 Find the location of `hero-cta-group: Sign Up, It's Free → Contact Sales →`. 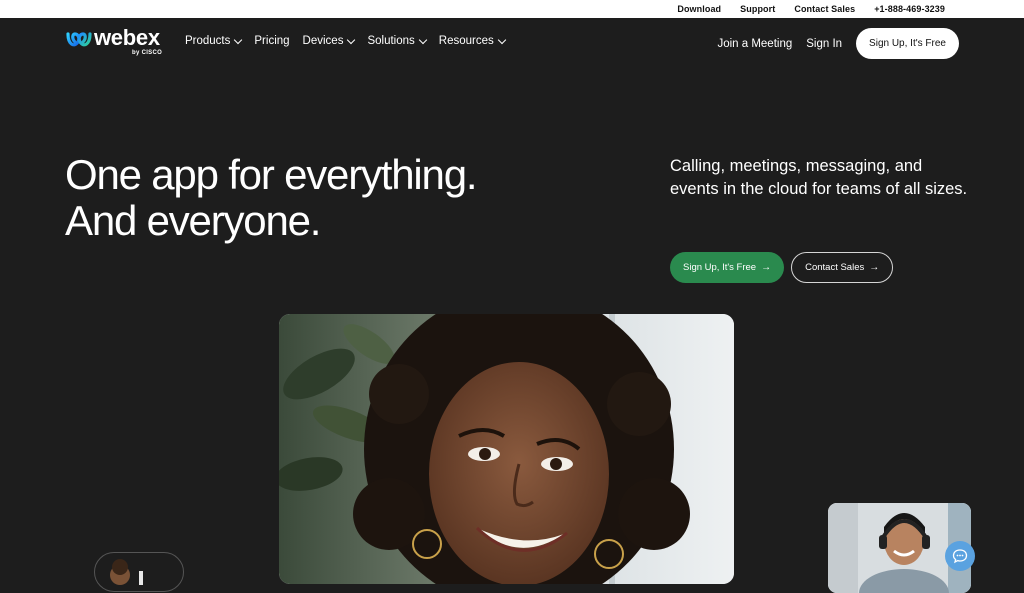

hero-cta-group: Sign Up, It's Free → Contact Sales → is located at coordinates (782, 267).